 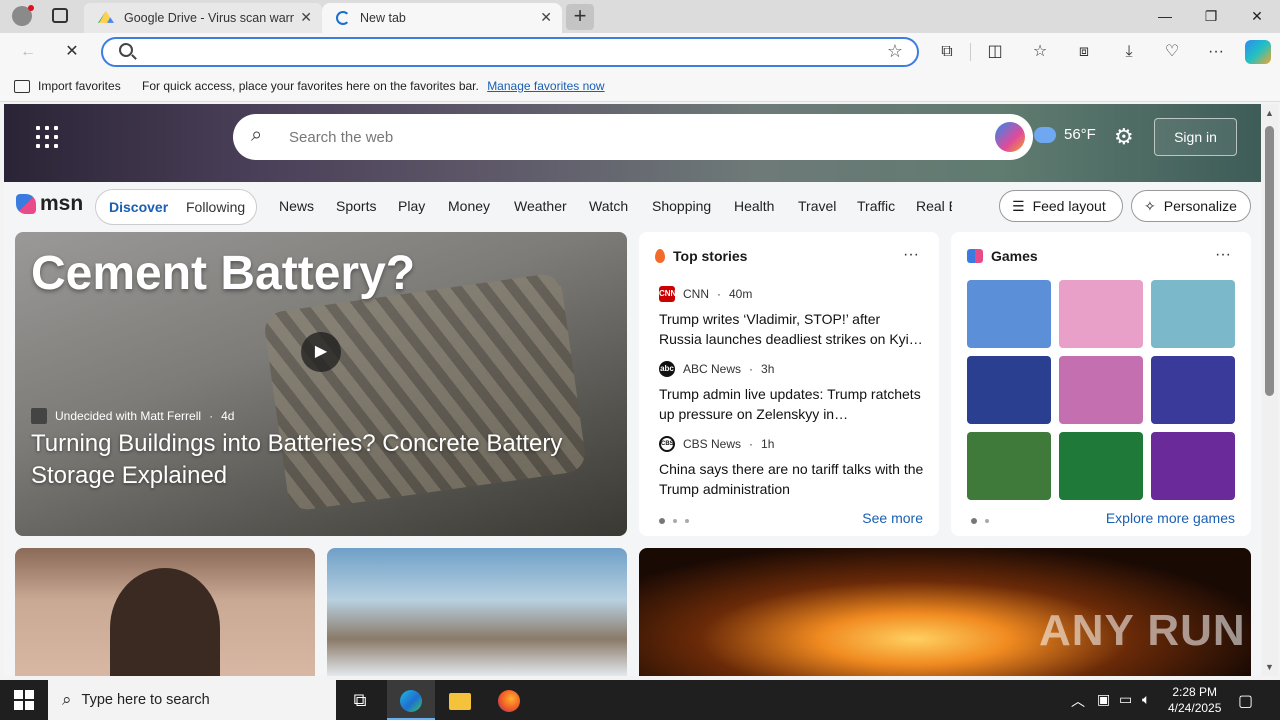 I want to click on nav-money: Money, so click(x=469, y=206).